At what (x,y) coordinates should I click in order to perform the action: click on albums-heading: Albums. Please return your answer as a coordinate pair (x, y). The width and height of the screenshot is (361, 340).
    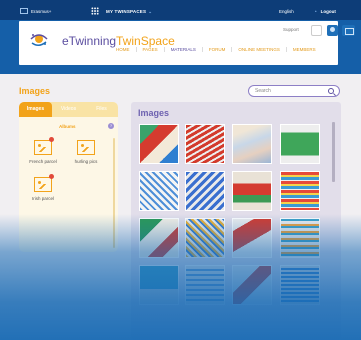
    Looking at the image, I should click on (67, 126).